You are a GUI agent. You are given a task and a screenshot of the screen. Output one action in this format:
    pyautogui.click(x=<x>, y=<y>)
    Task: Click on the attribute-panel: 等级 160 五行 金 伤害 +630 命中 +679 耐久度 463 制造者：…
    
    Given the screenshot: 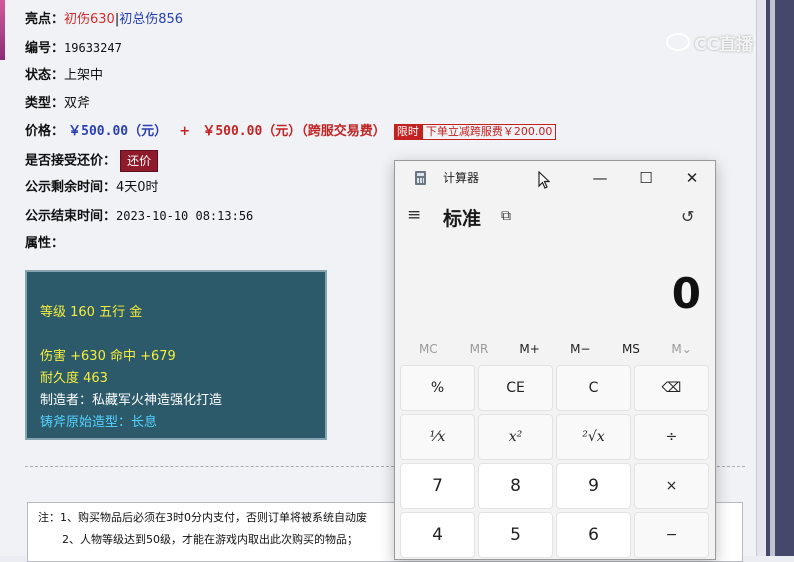 What is the action you would take?
    pyautogui.click(x=176, y=355)
    